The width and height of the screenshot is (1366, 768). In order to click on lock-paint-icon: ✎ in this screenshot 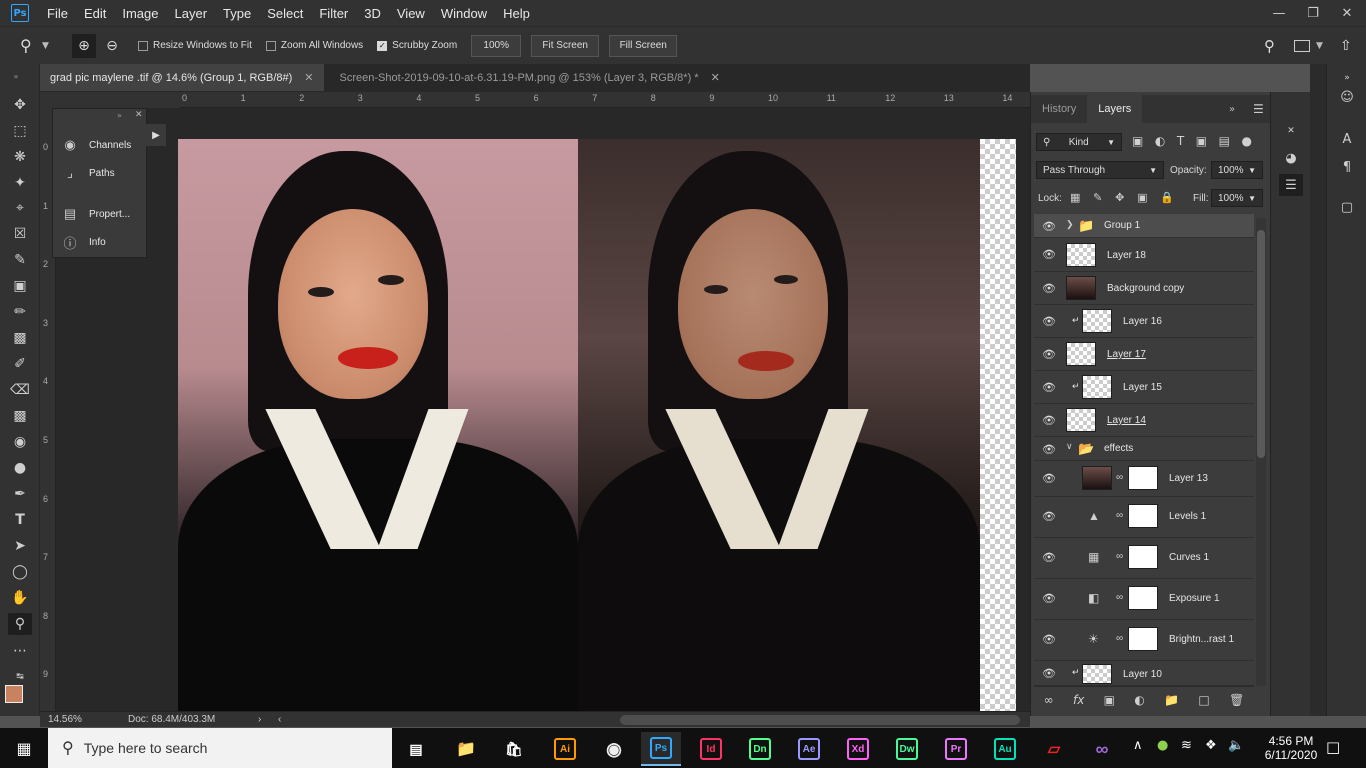, I will do `click(1097, 197)`.